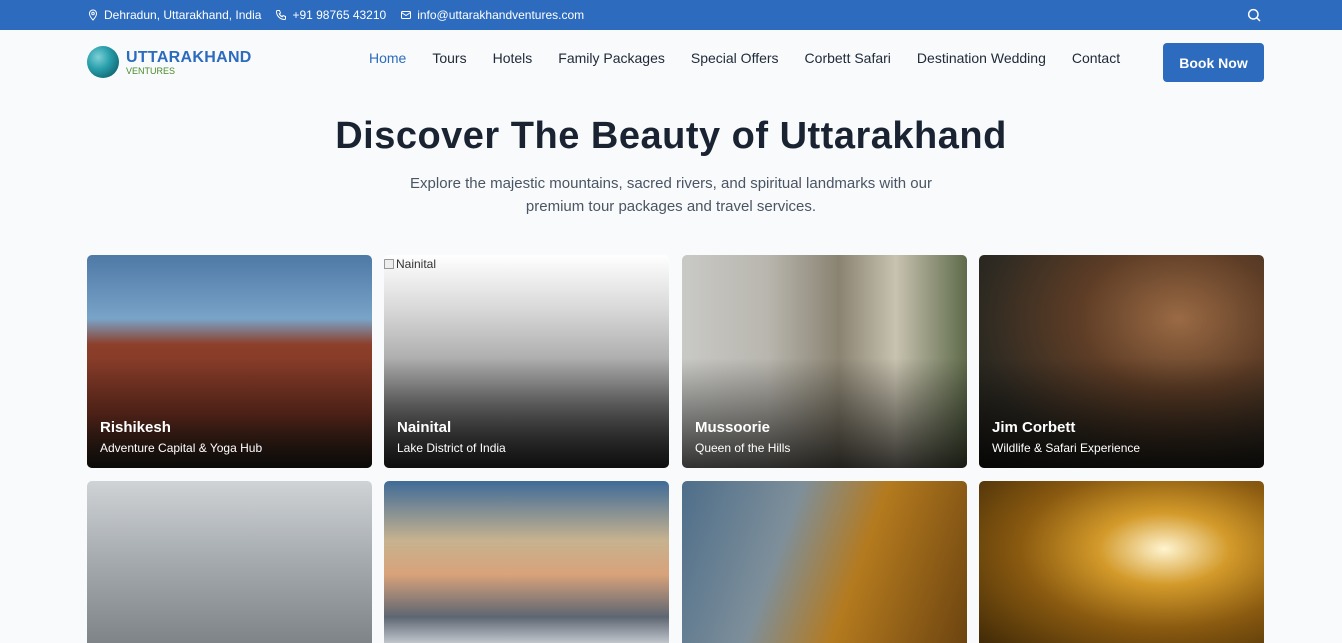 This screenshot has width=1342, height=643. I want to click on nav-home: Home, so click(387, 58).